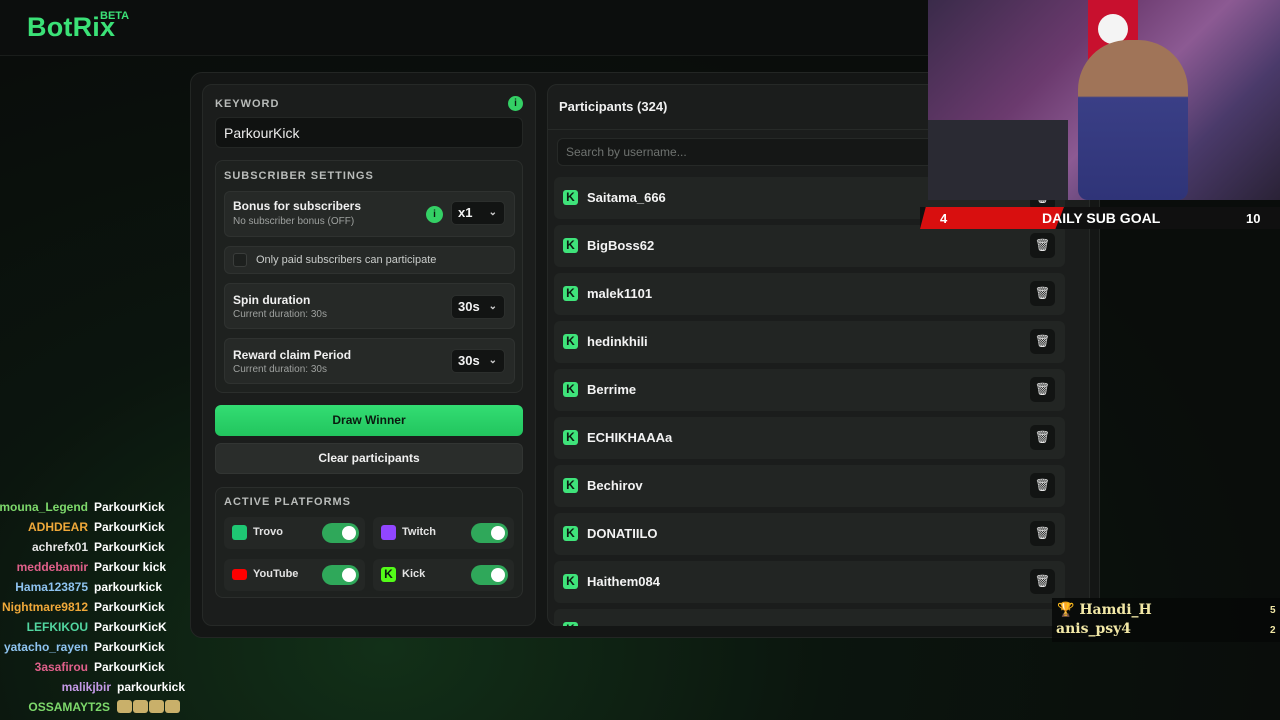  What do you see at coordinates (388, 532) in the screenshot?
I see `twitch-icon` at bounding box center [388, 532].